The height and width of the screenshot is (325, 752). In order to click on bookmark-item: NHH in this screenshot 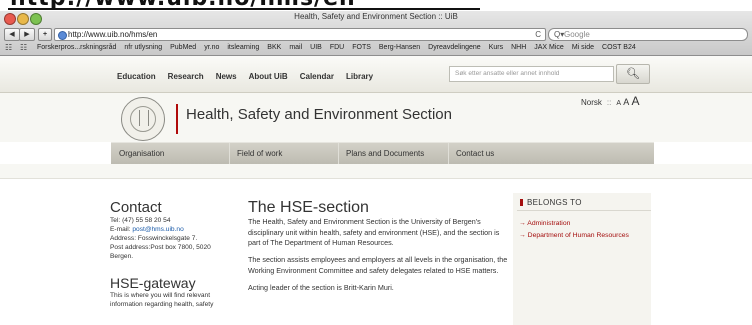, I will do `click(518, 47)`.